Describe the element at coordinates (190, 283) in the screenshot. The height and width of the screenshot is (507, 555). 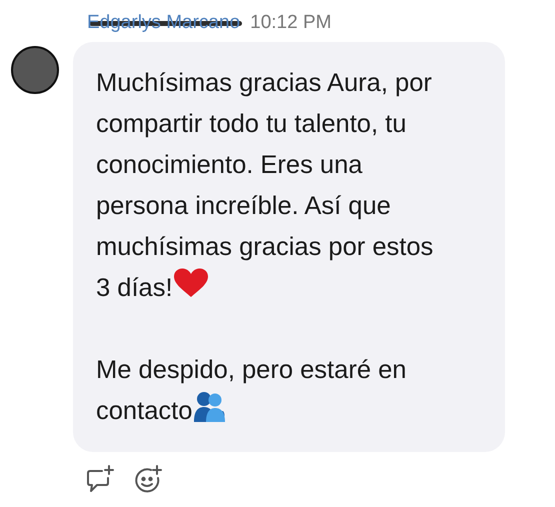
I see `heart-icon` at that location.